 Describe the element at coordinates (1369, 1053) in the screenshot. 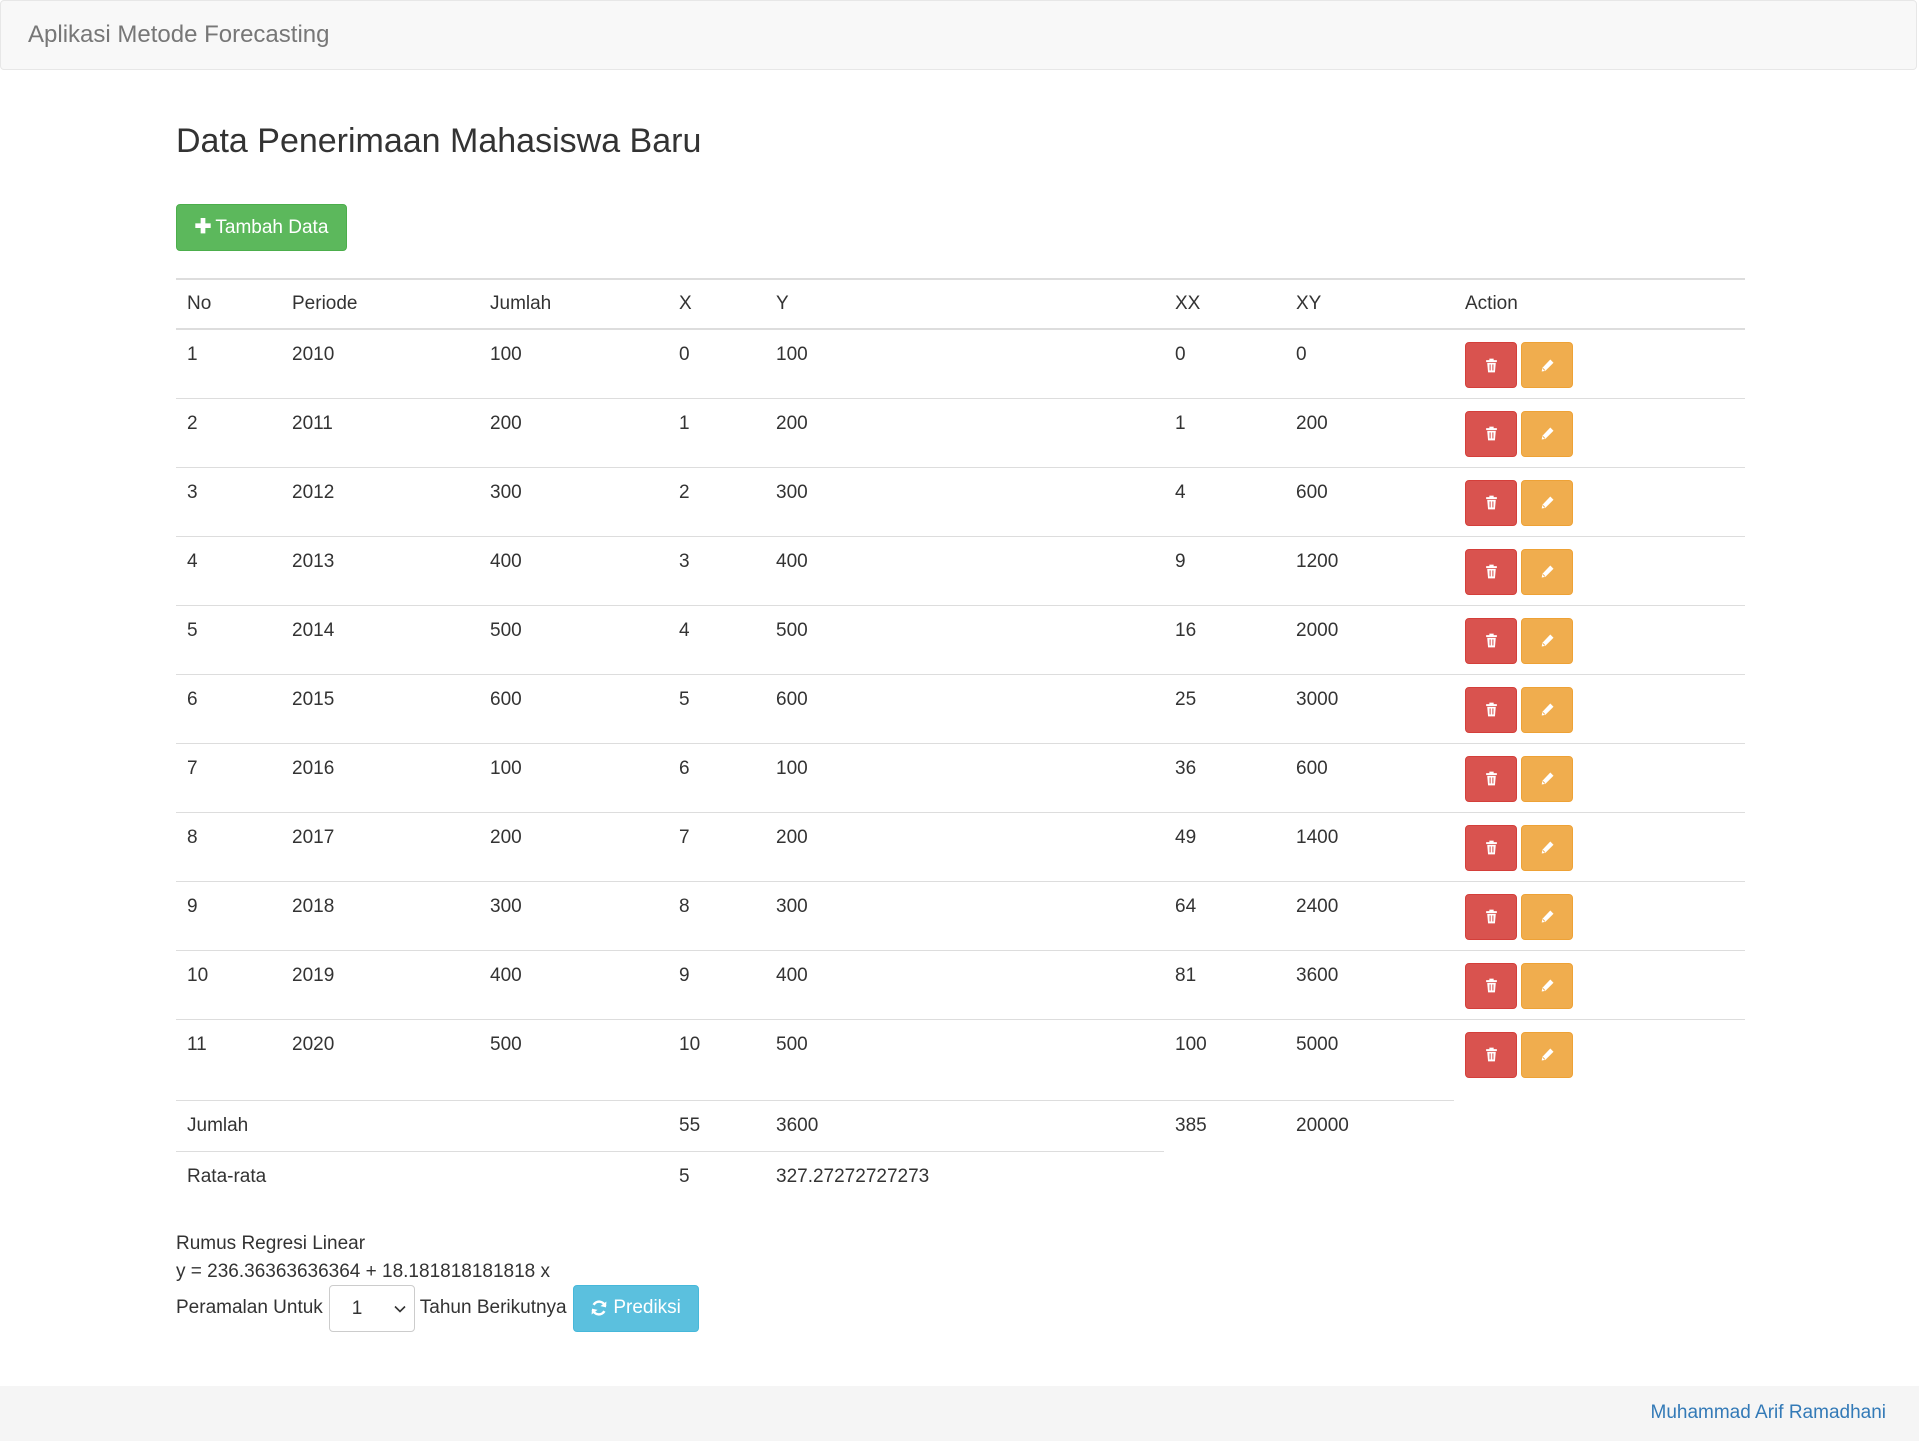

I see `cell-xy: 5000` at that location.